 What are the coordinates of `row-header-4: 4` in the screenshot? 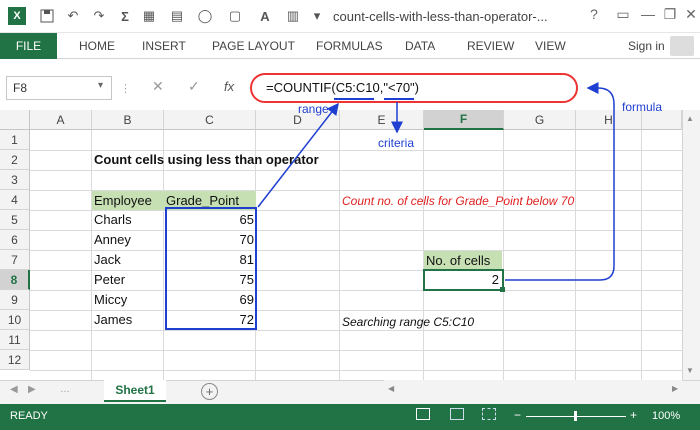 It's located at (15, 200).